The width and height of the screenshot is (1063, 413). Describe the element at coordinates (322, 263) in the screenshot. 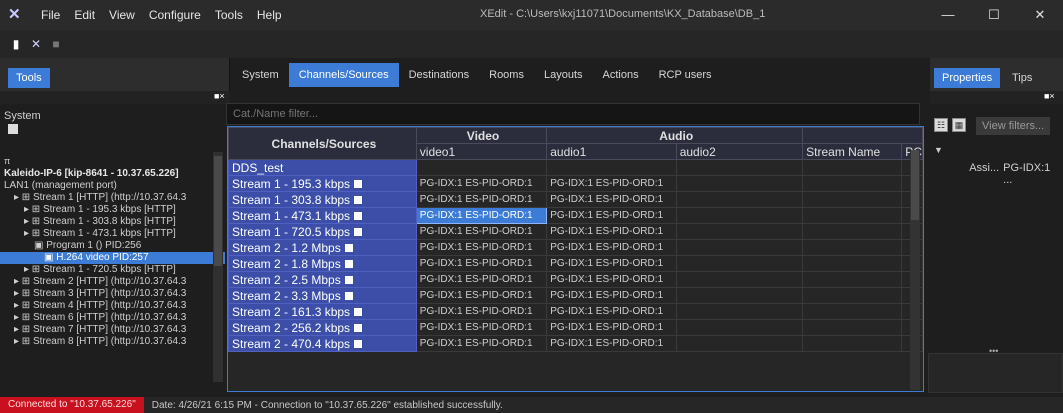

I see `row-header: Stream 2 - 1.8 Mbps` at that location.